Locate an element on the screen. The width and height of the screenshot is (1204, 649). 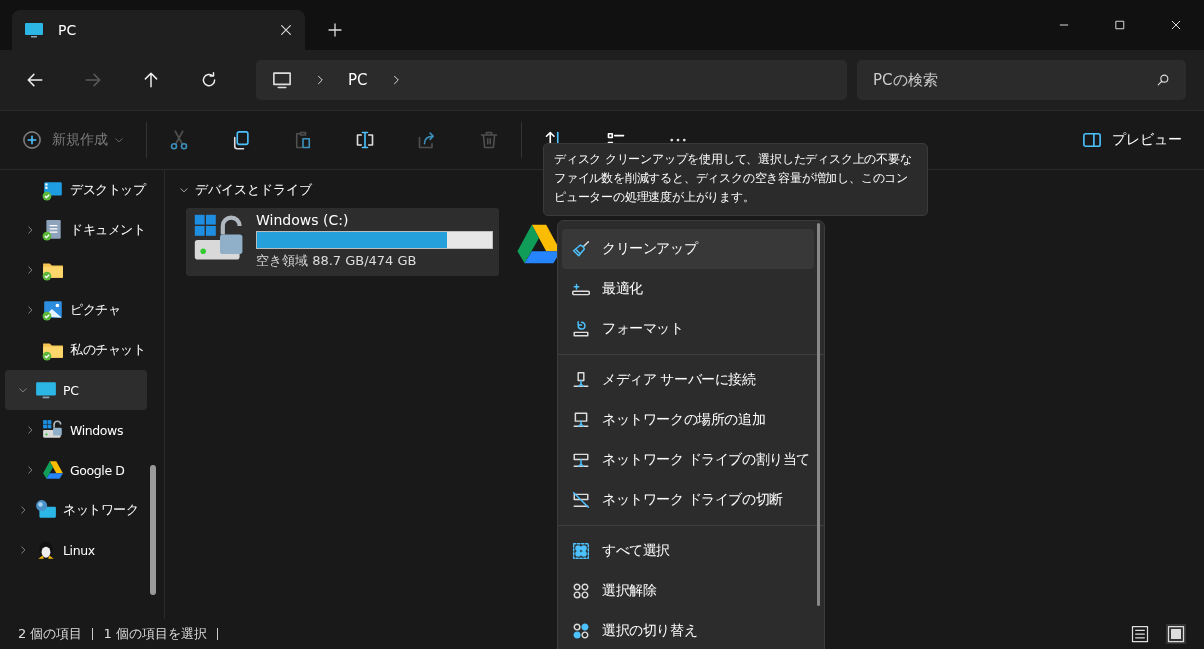
triangle-logo-icon is located at coordinates (53, 470).